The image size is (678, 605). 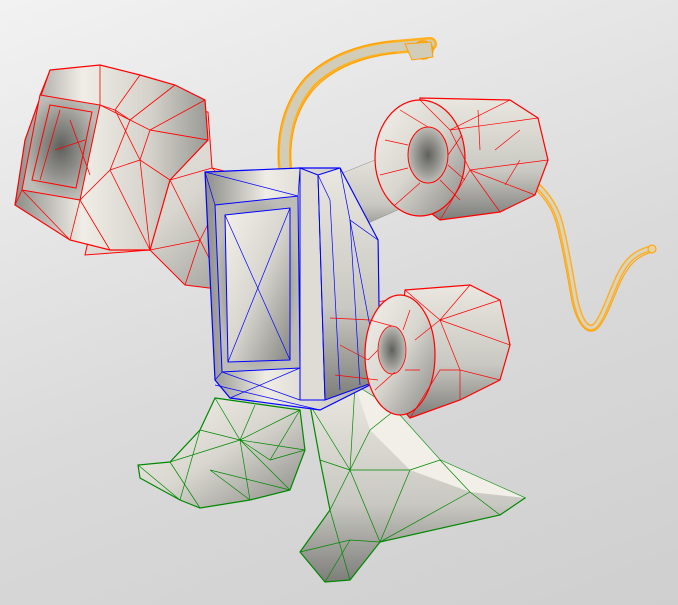 What do you see at coordinates (591, 253) in the screenshot?
I see `right-tail` at bounding box center [591, 253].